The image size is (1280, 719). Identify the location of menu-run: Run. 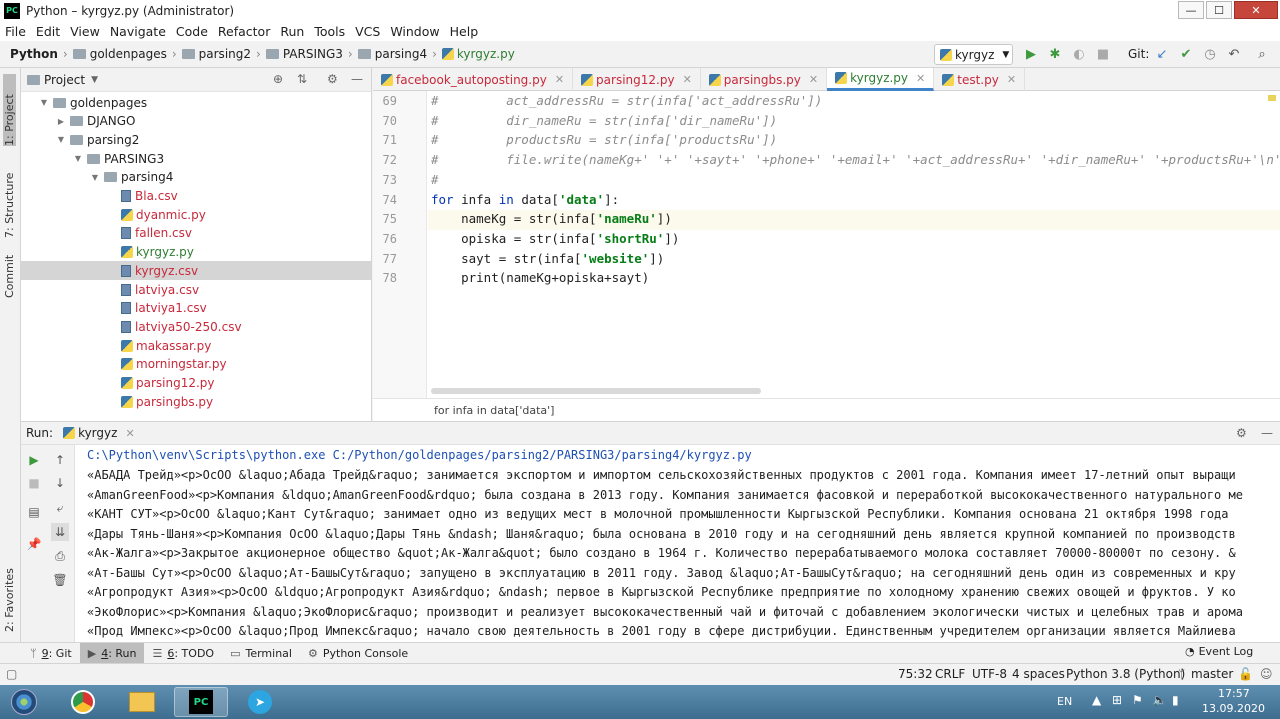
(292, 31).